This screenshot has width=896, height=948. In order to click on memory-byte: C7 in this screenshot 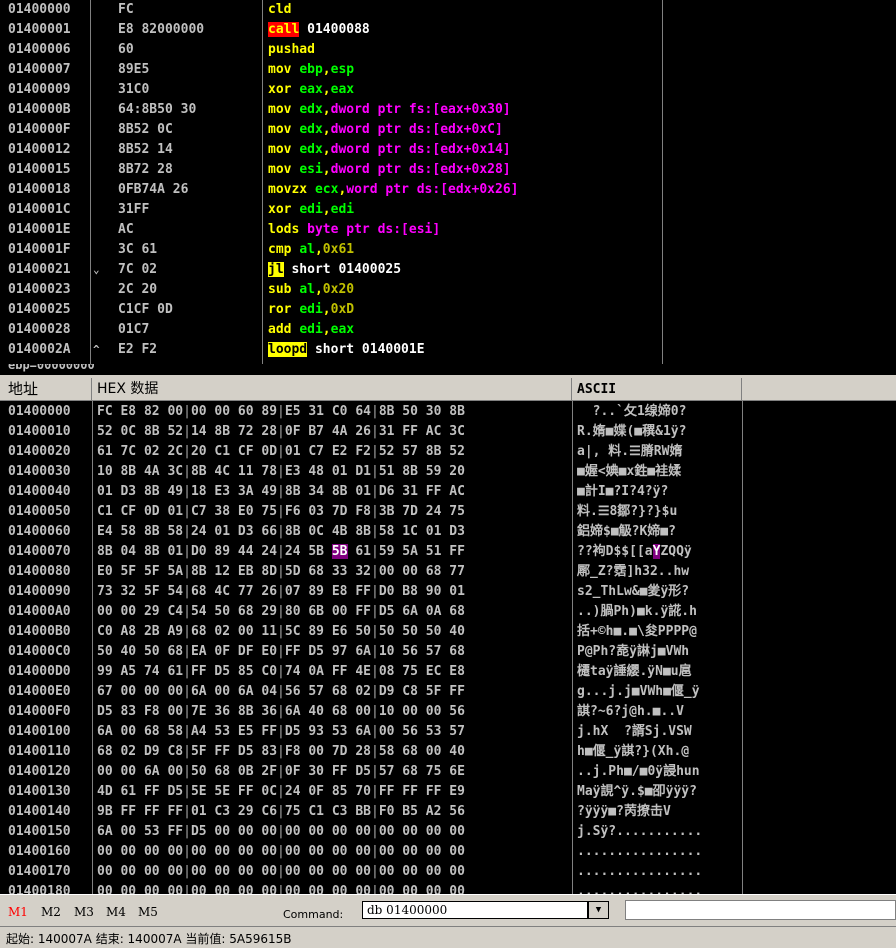, I will do `click(316, 451)`.